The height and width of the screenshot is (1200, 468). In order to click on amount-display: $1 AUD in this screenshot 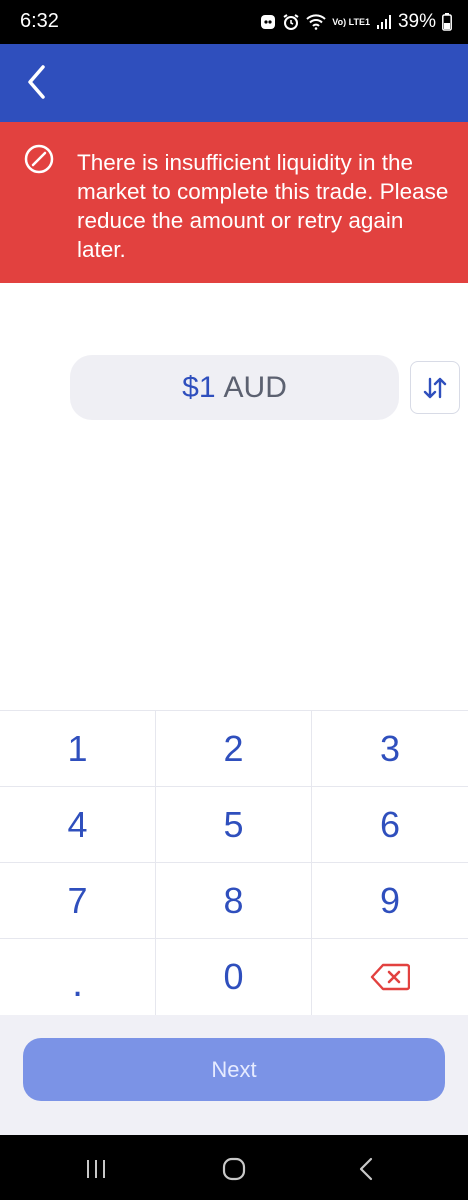, I will do `click(234, 387)`.